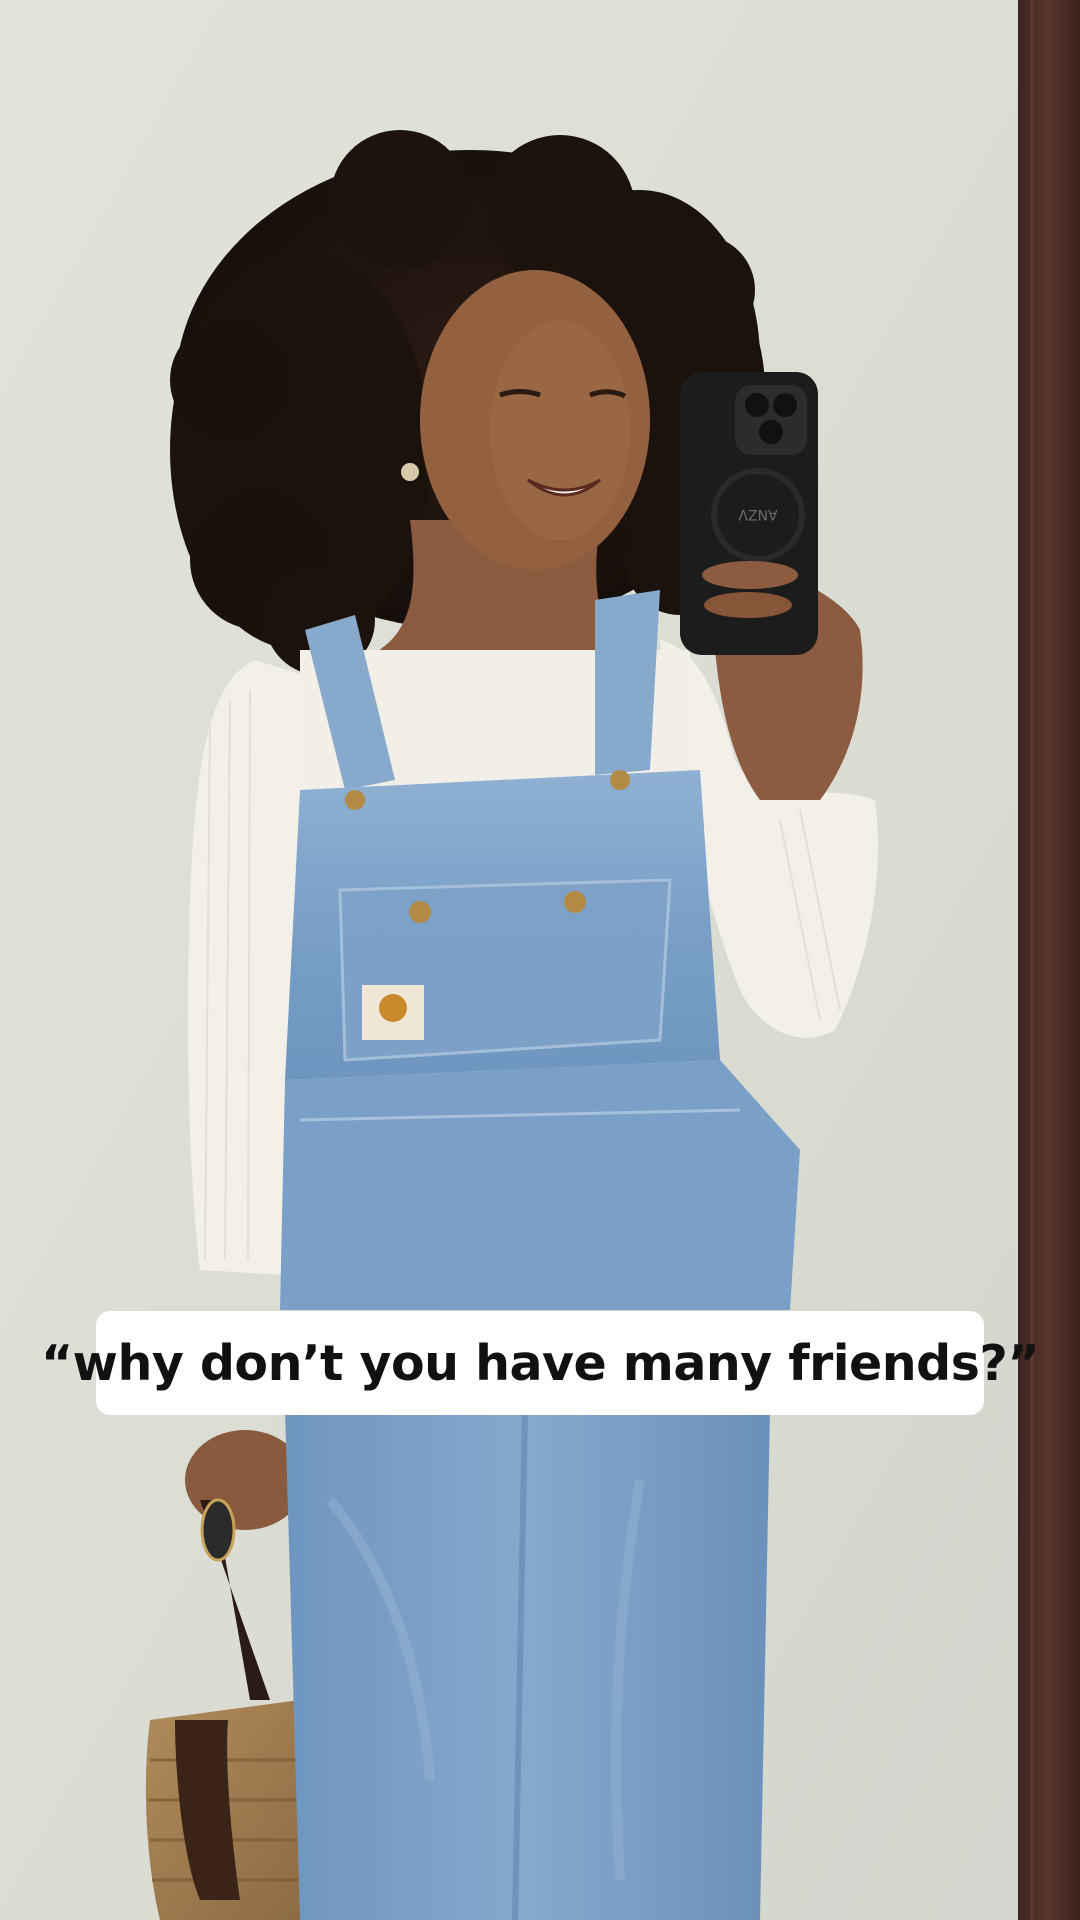 This screenshot has height=1920, width=1080. I want to click on door-frame, so click(1049, 960).